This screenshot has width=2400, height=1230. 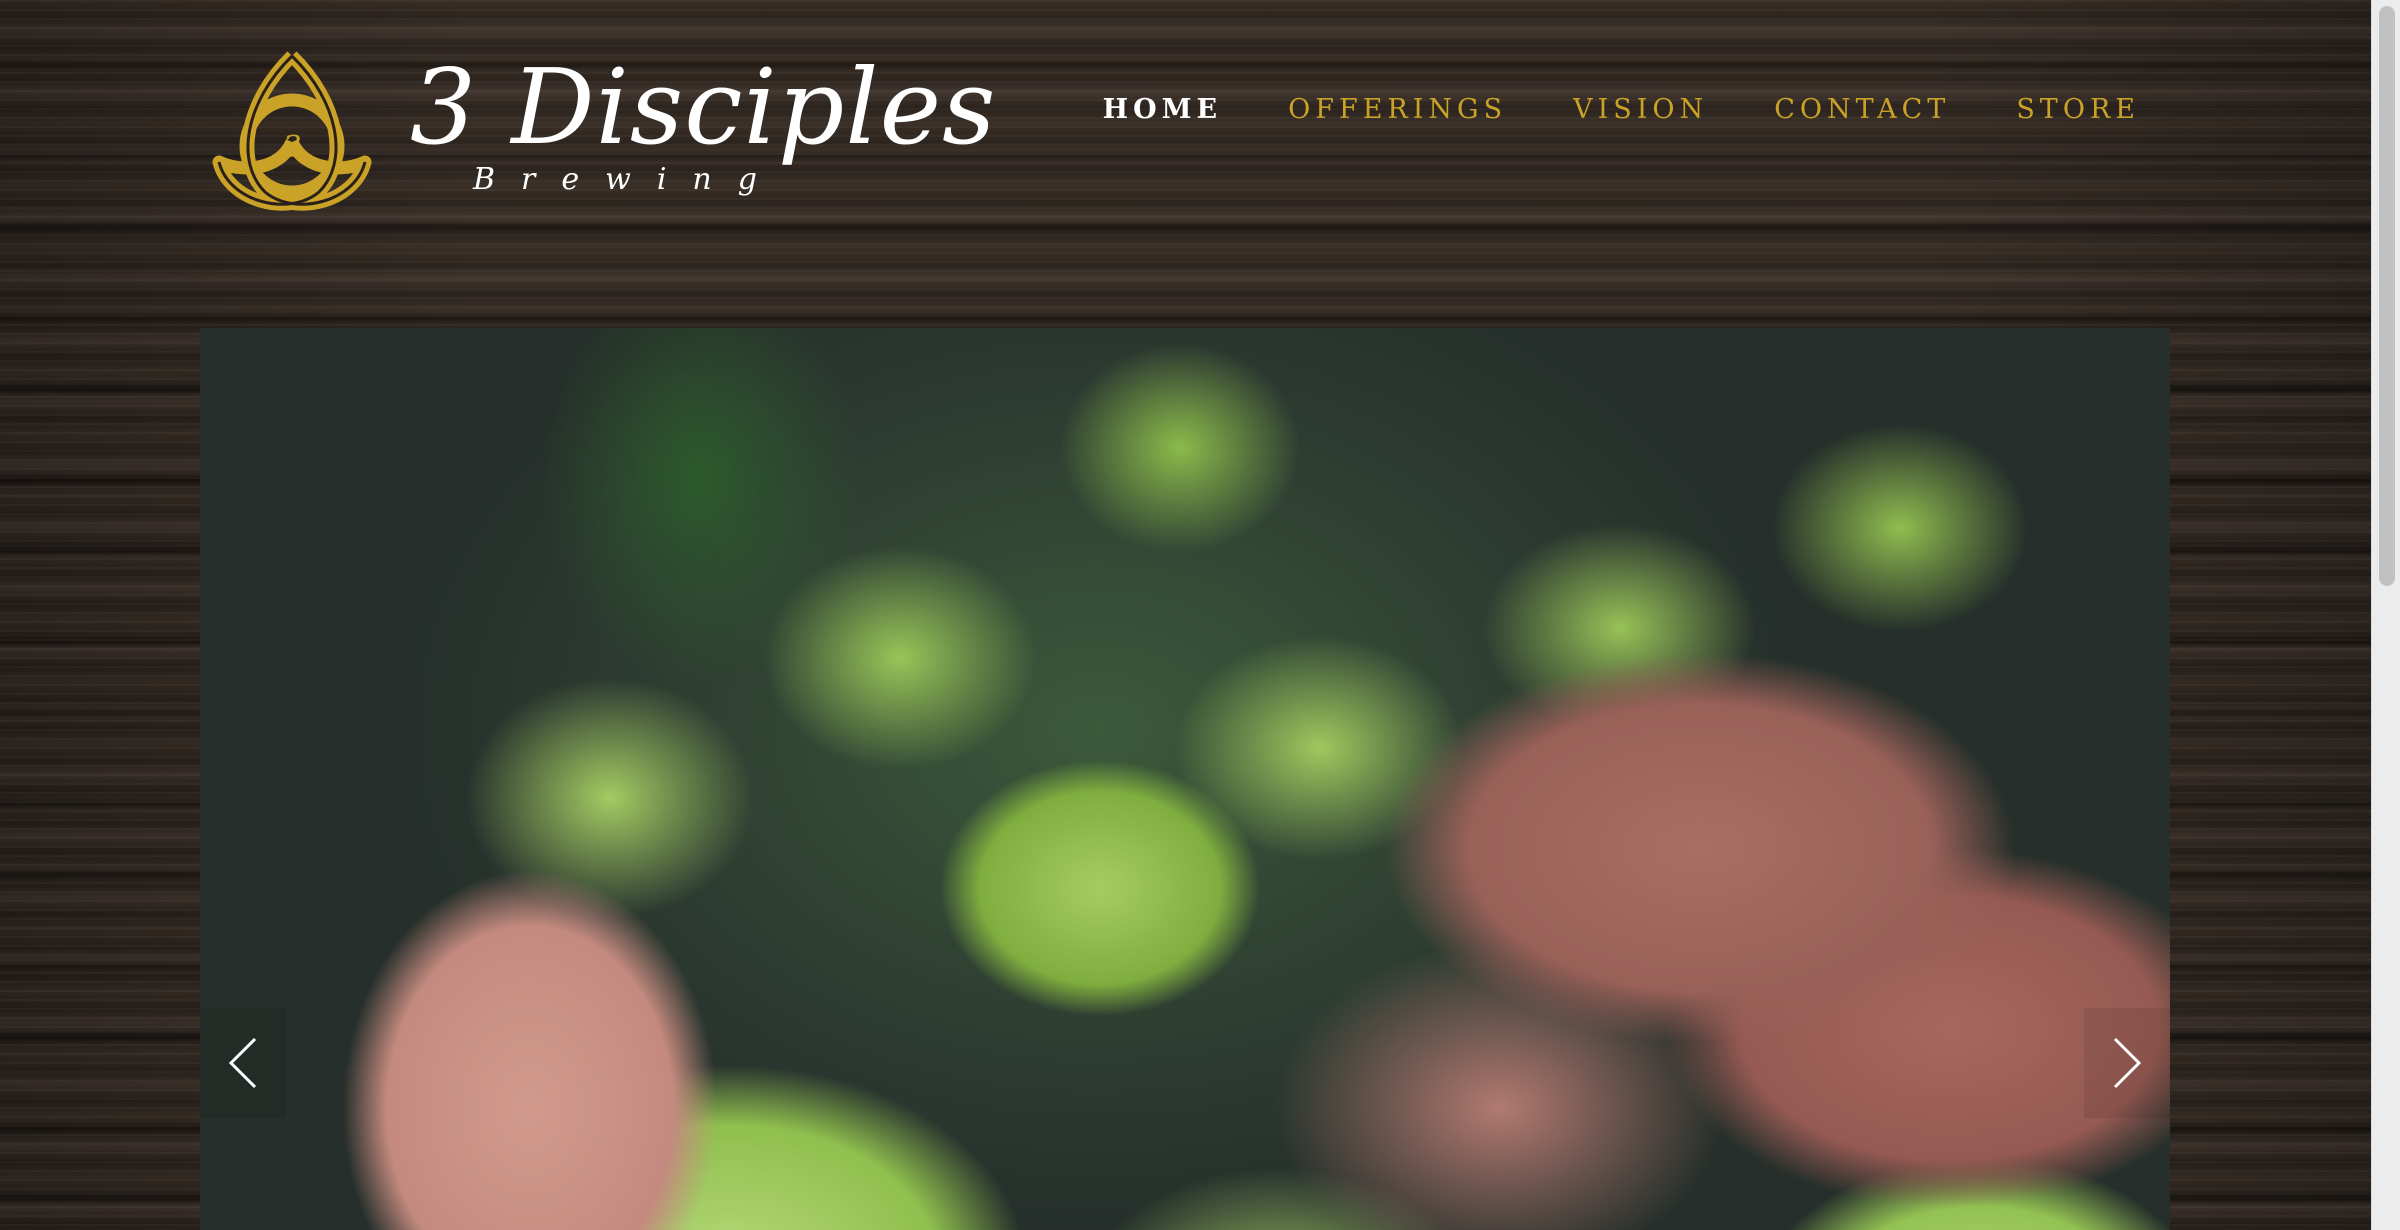 What do you see at coordinates (1397, 110) in the screenshot?
I see `nav-item-offerings: OFFERINGS` at bounding box center [1397, 110].